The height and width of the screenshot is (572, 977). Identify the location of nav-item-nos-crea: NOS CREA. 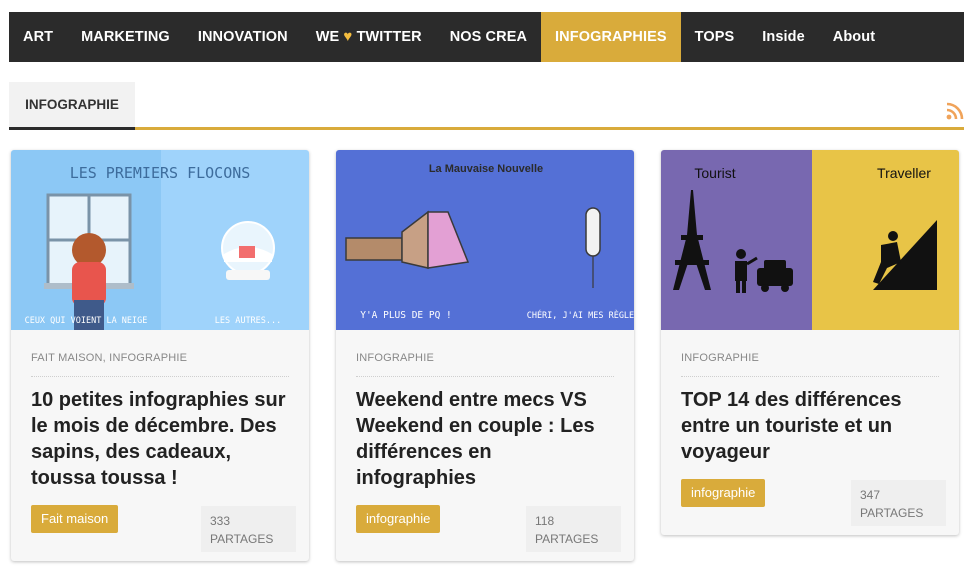
(488, 37).